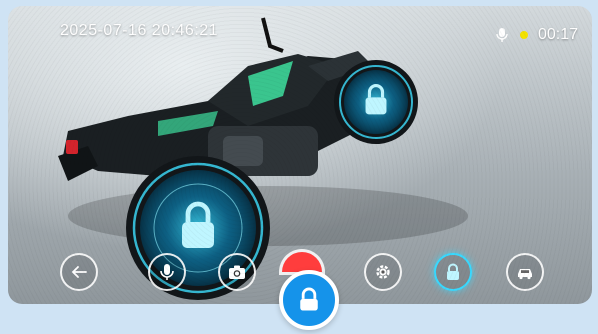 The height and width of the screenshot is (334, 598). I want to click on gear-icon, so click(383, 272).